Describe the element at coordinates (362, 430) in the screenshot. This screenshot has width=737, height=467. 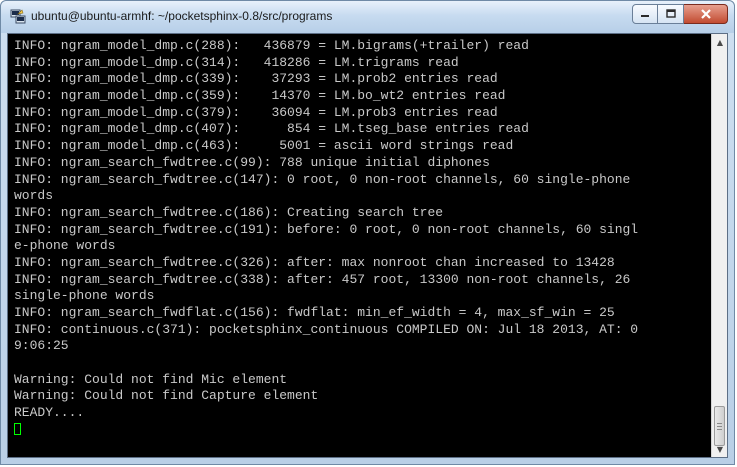
I see `prompt-line` at that location.